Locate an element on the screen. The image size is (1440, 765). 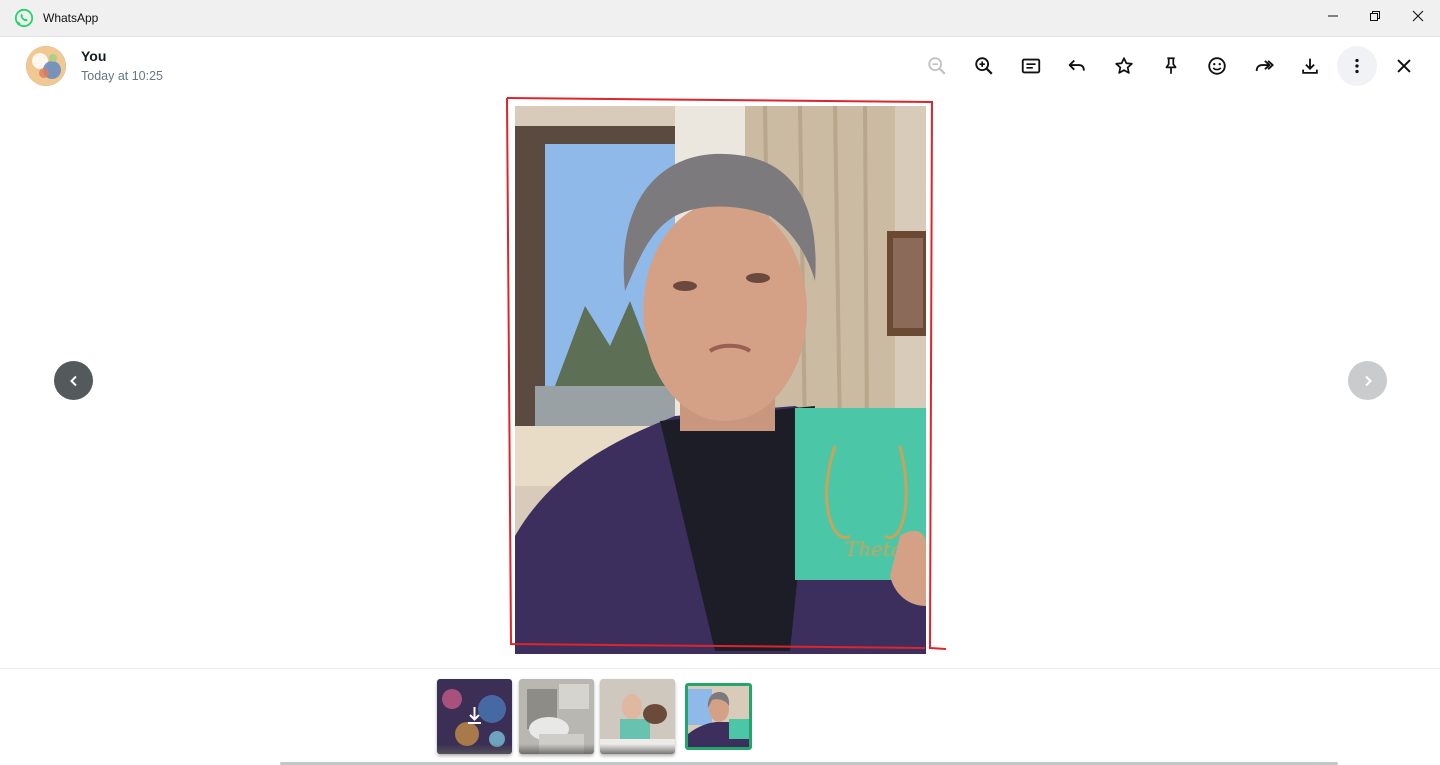
emoji-icon is located at coordinates (1217, 66).